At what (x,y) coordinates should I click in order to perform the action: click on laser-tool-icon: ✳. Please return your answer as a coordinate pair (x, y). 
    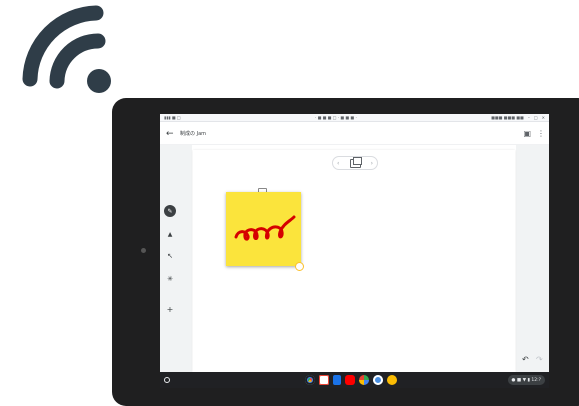
    Looking at the image, I should click on (170, 279).